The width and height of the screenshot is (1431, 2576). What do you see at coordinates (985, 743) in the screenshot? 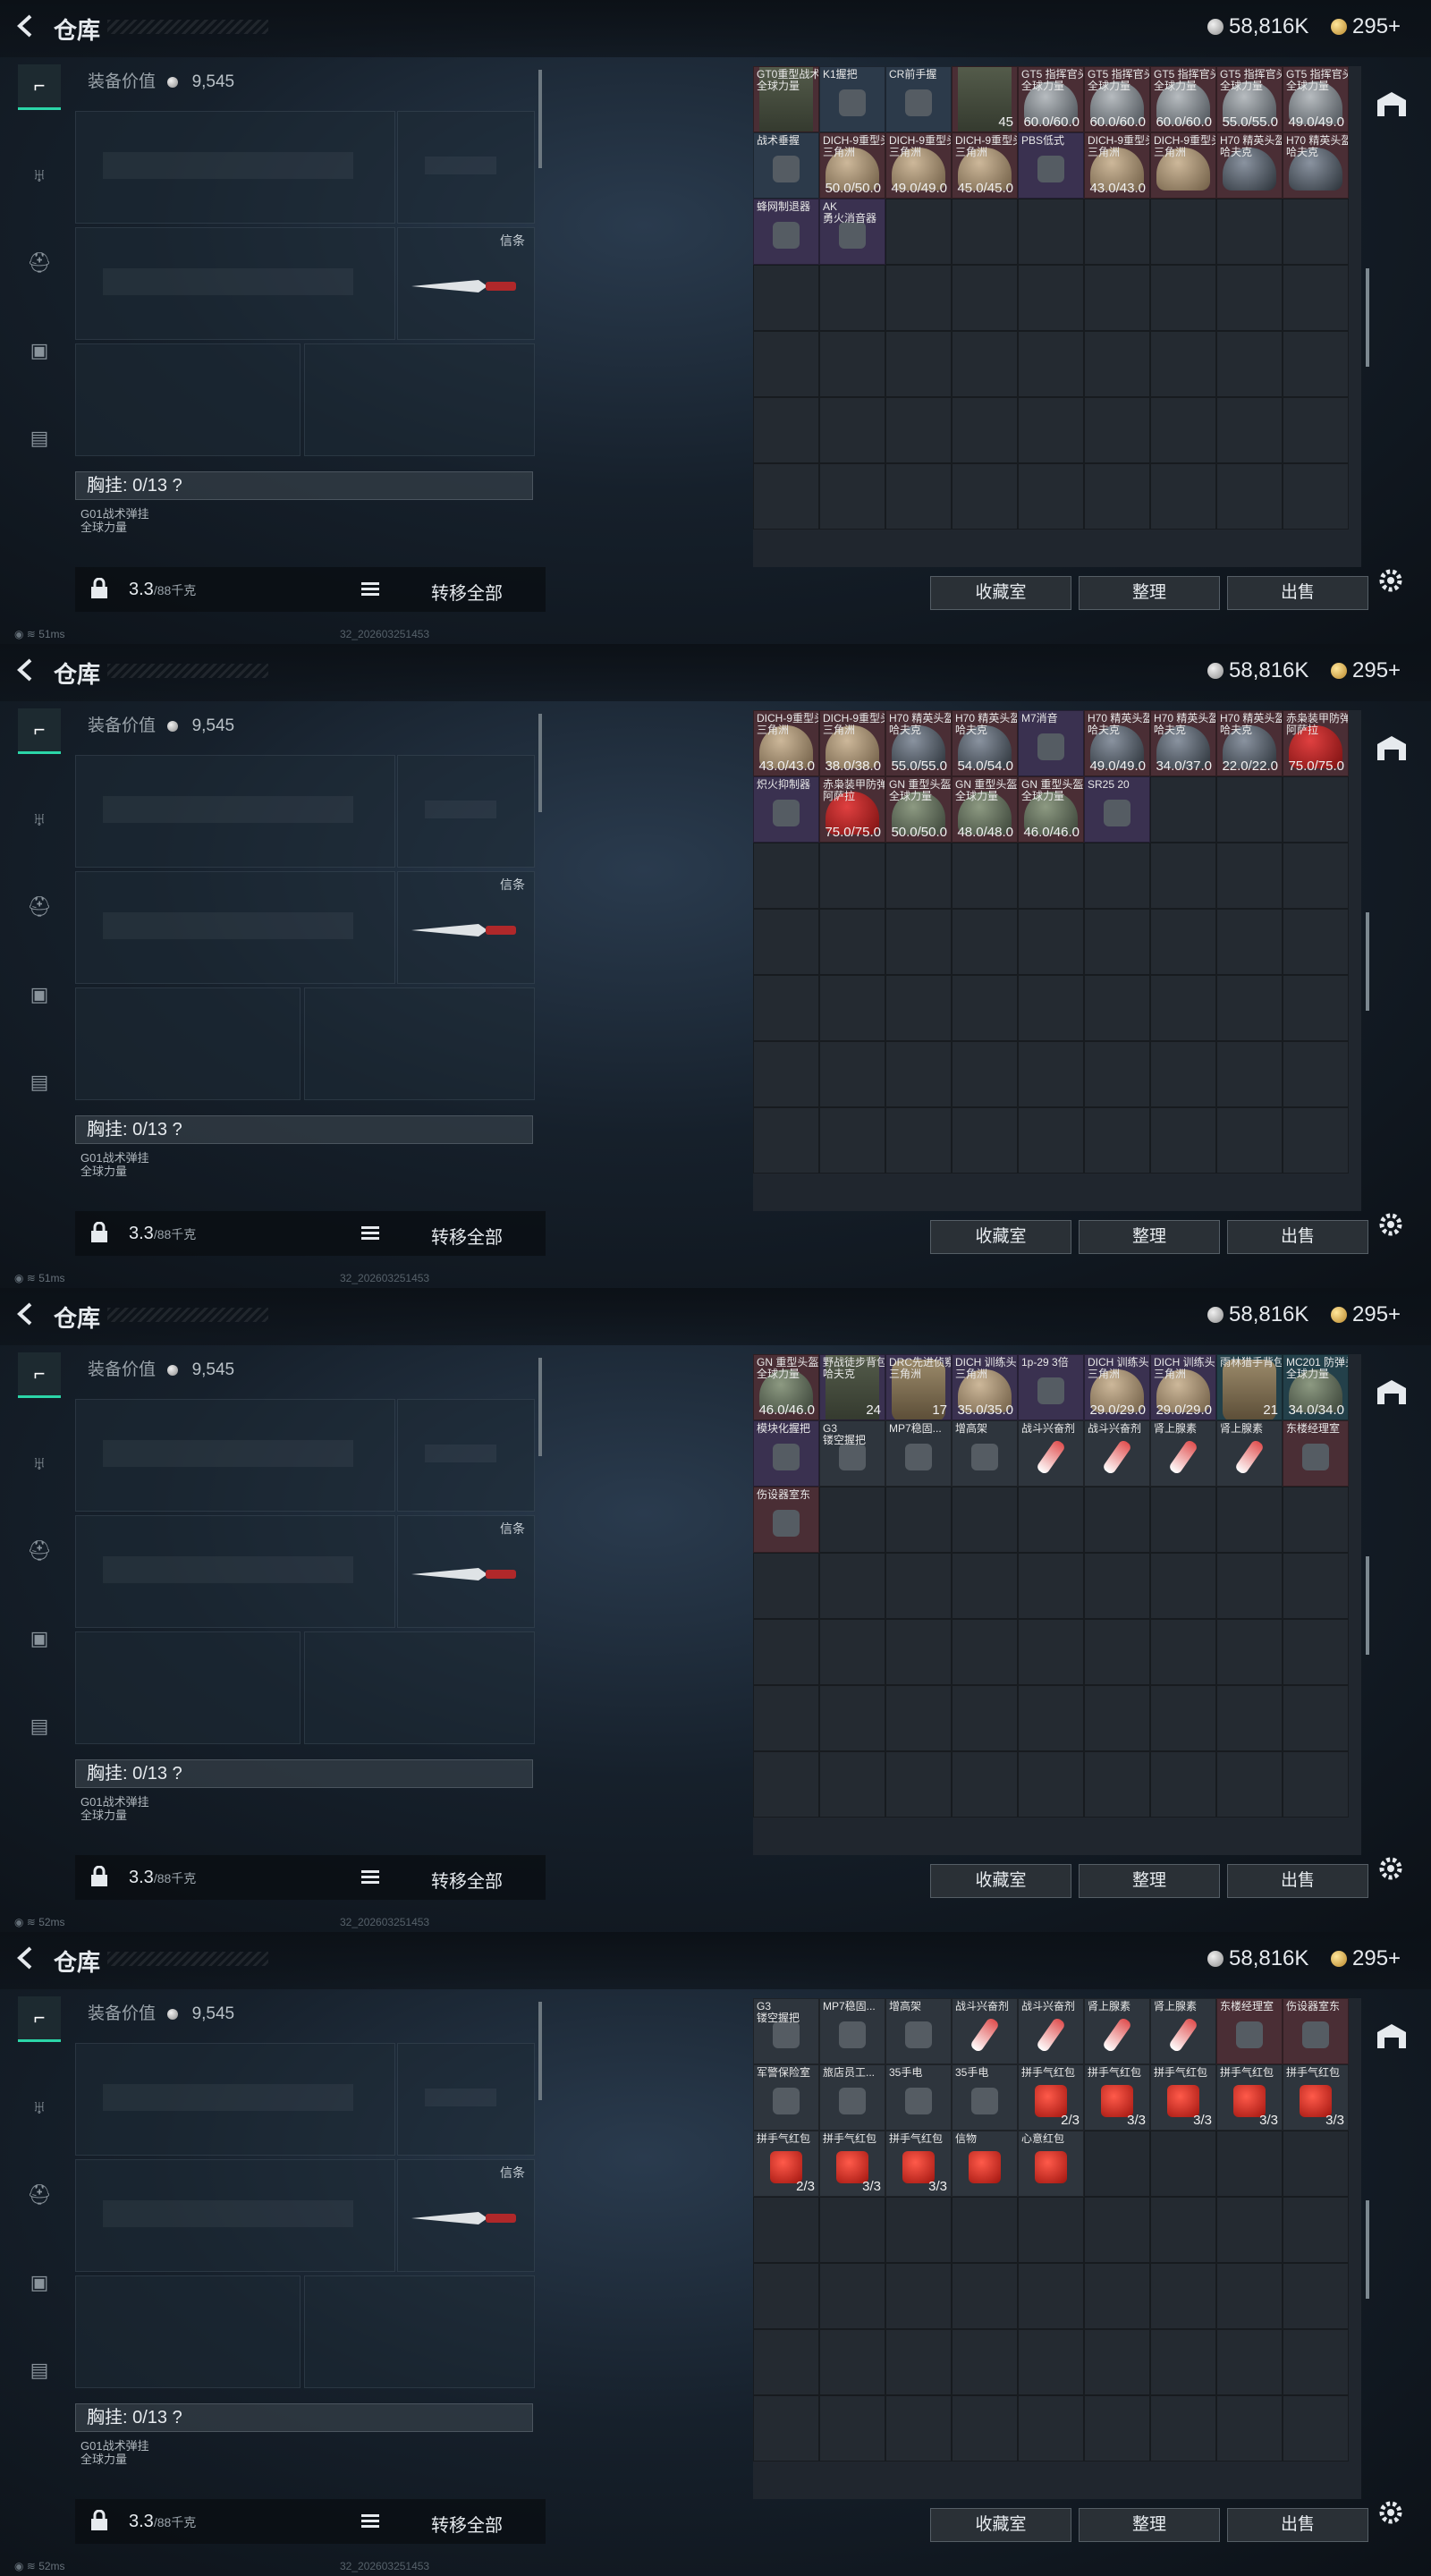
I see `stash-item-3: H70 精英头盔 哈夫克 54.0/54.0` at bounding box center [985, 743].